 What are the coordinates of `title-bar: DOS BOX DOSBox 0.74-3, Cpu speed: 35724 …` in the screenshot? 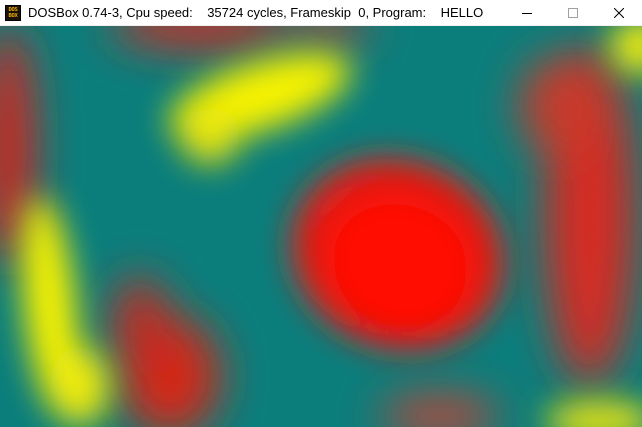 It's located at (321, 13).